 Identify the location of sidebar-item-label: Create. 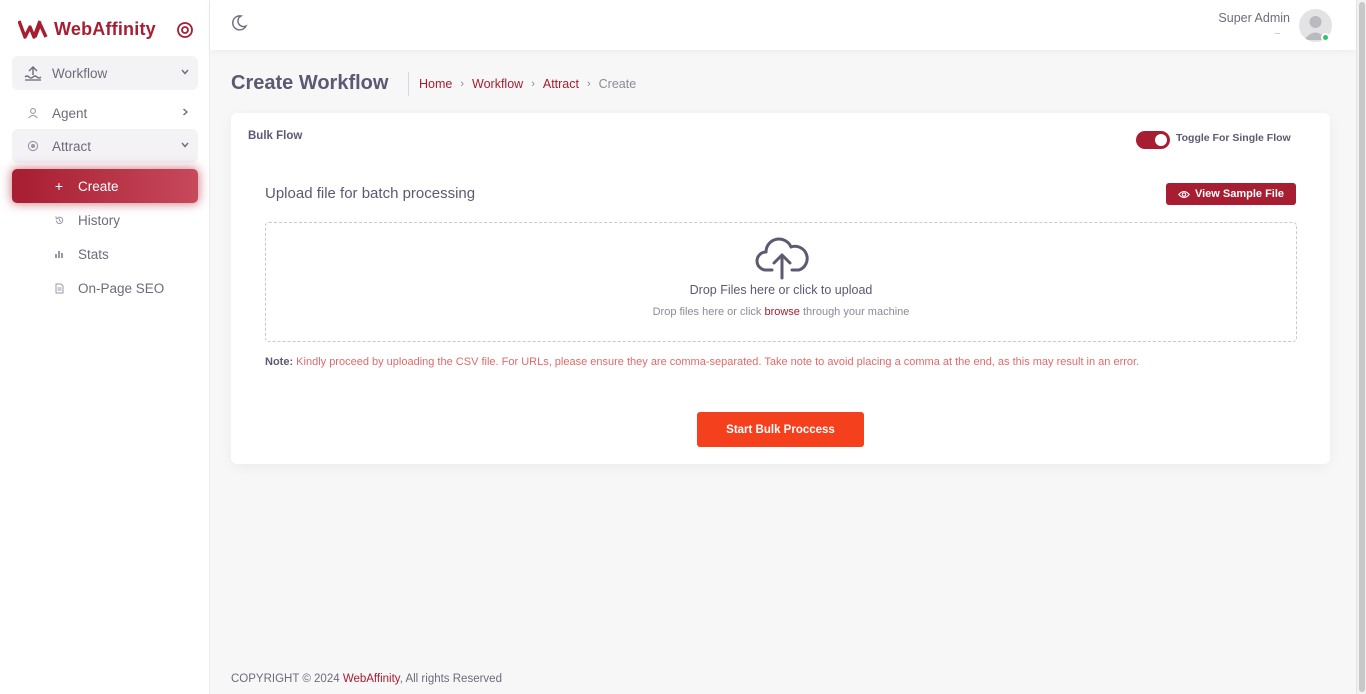
(98, 186).